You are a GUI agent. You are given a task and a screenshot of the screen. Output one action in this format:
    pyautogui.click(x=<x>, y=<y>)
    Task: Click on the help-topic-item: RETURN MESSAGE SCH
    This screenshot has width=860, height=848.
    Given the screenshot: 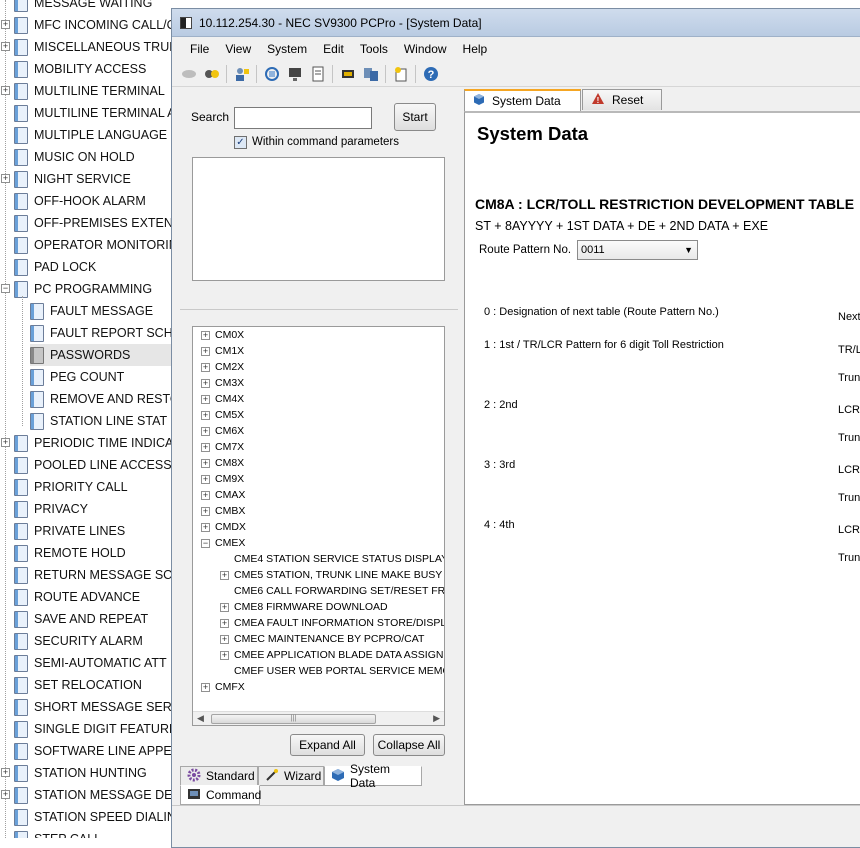 What is the action you would take?
    pyautogui.click(x=94, y=575)
    